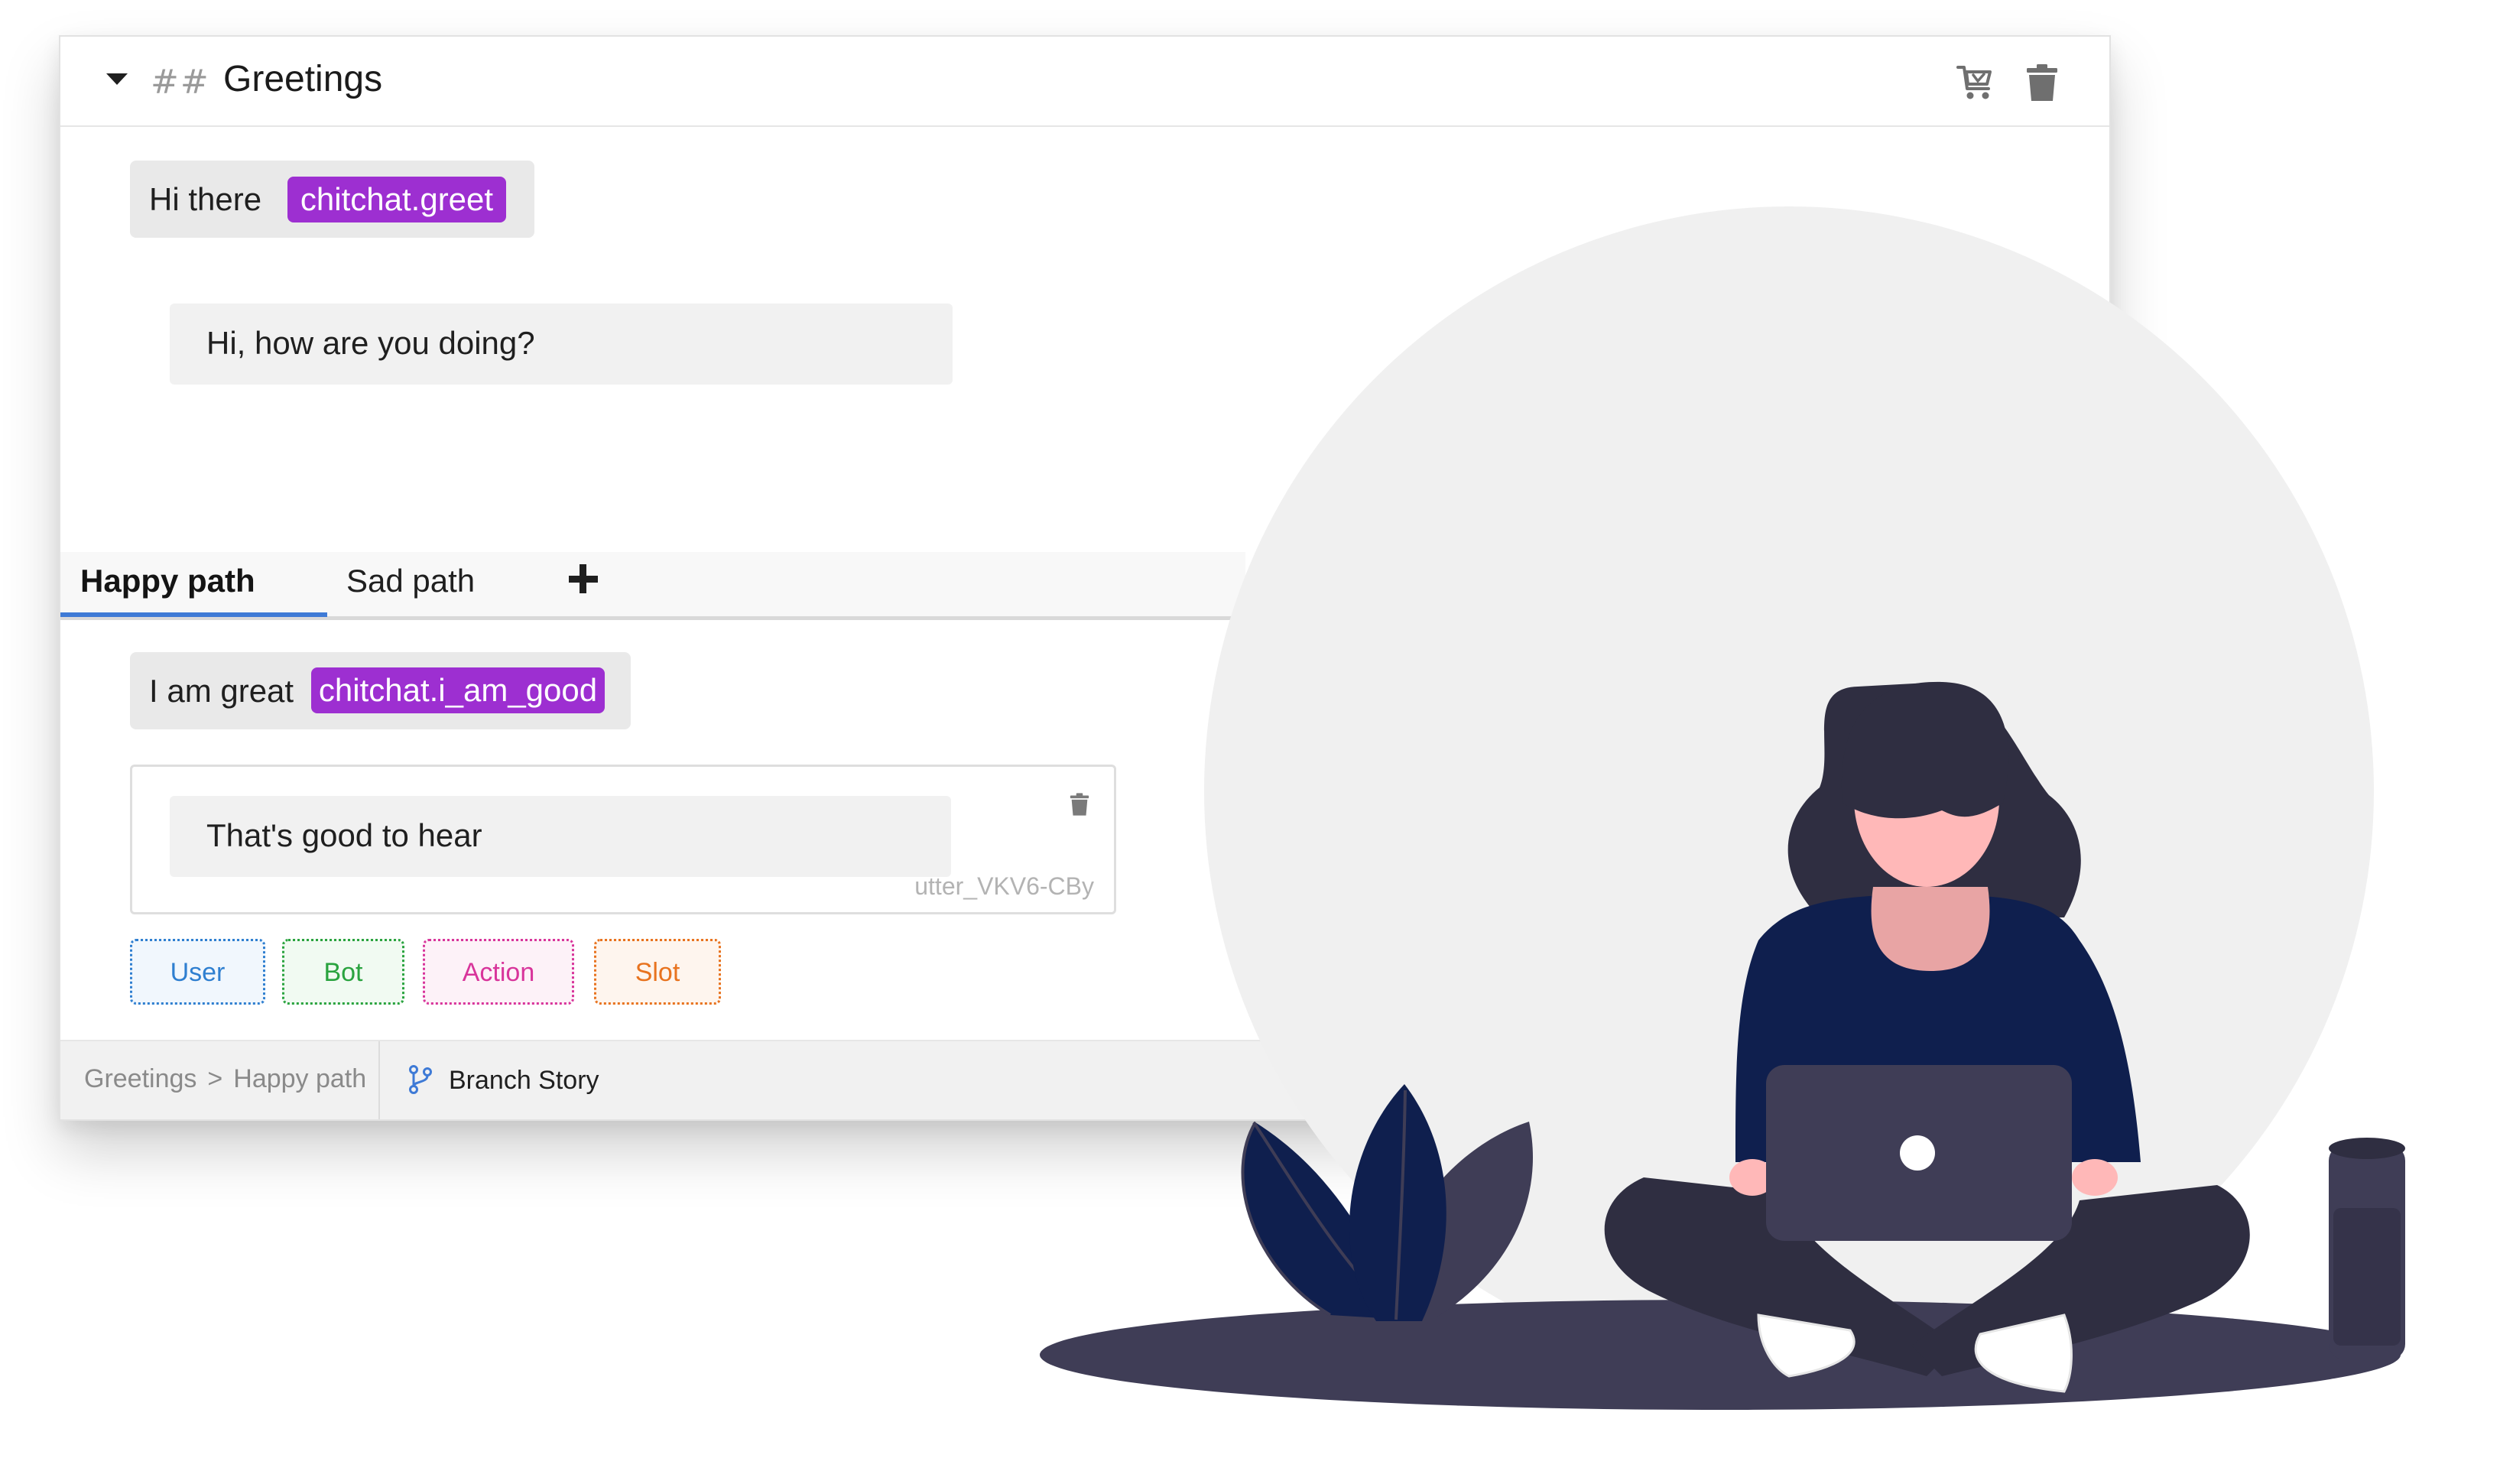 The height and width of the screenshot is (1484, 2500). What do you see at coordinates (343, 972) in the screenshot?
I see `add-bot-button: Bot` at bounding box center [343, 972].